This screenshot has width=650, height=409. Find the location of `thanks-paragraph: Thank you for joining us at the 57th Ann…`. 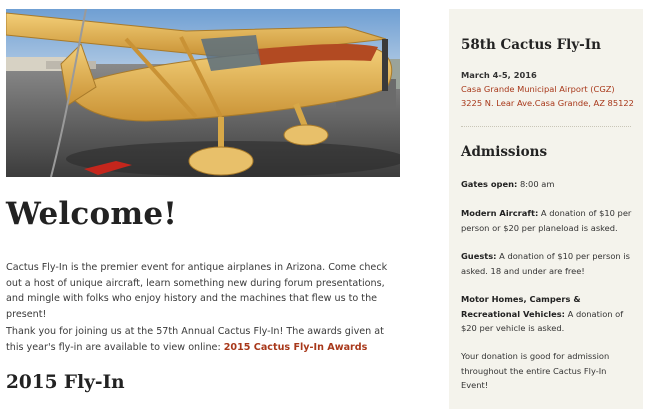

thanks-paragraph: Thank you for joining us at the 57th Ann… is located at coordinates (202, 339).